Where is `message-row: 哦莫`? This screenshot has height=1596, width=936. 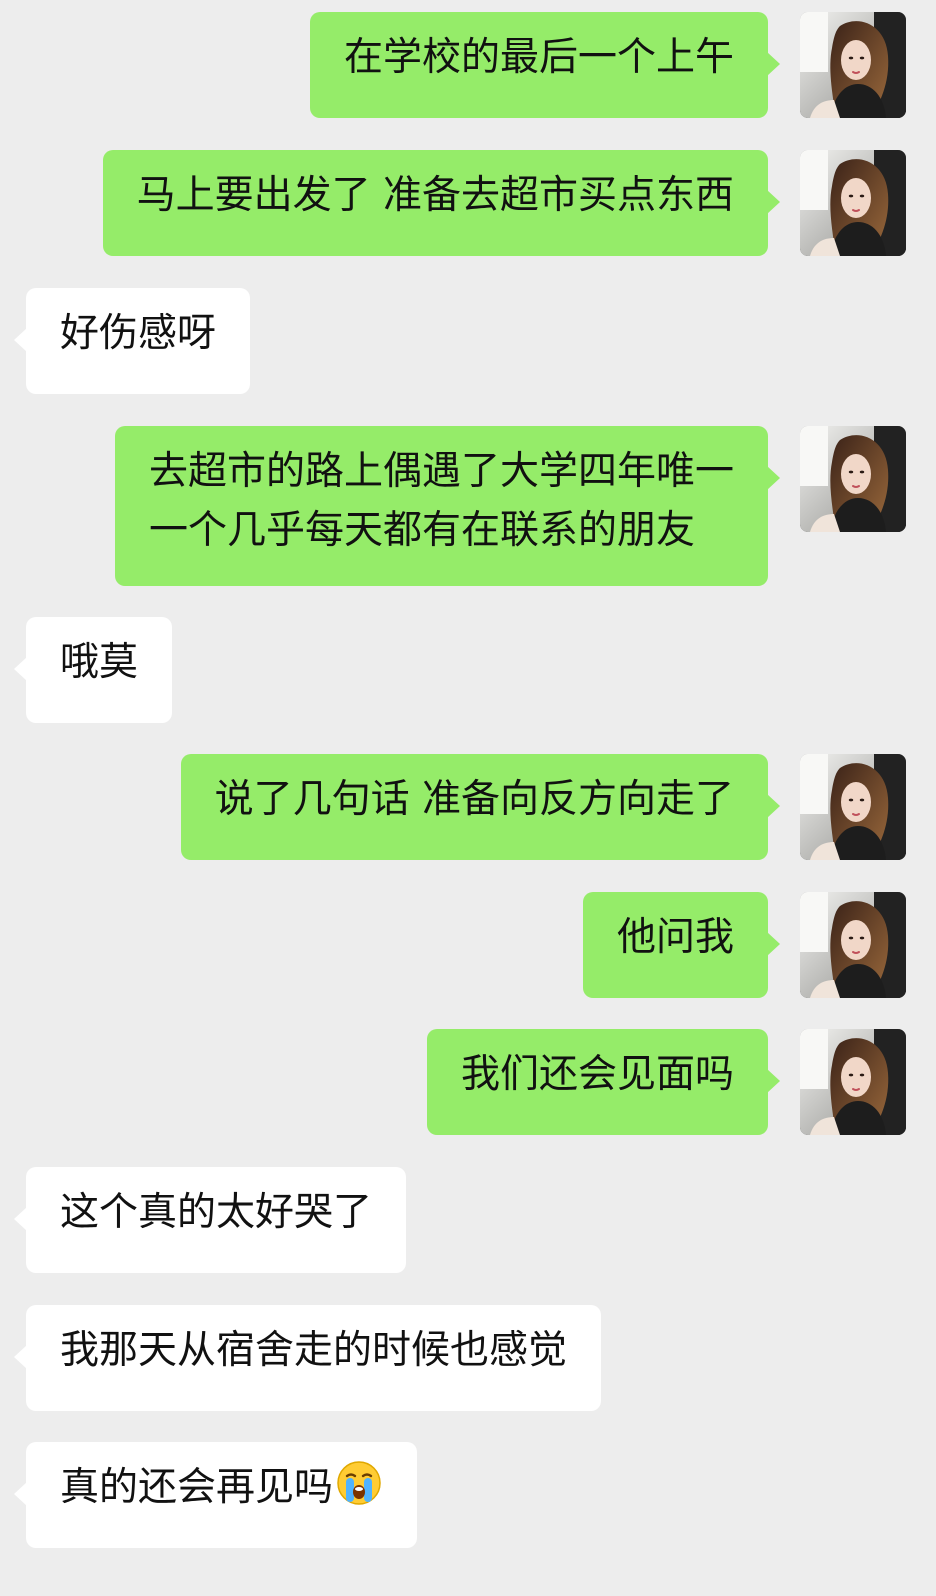
message-row: 哦莫 is located at coordinates (468, 670).